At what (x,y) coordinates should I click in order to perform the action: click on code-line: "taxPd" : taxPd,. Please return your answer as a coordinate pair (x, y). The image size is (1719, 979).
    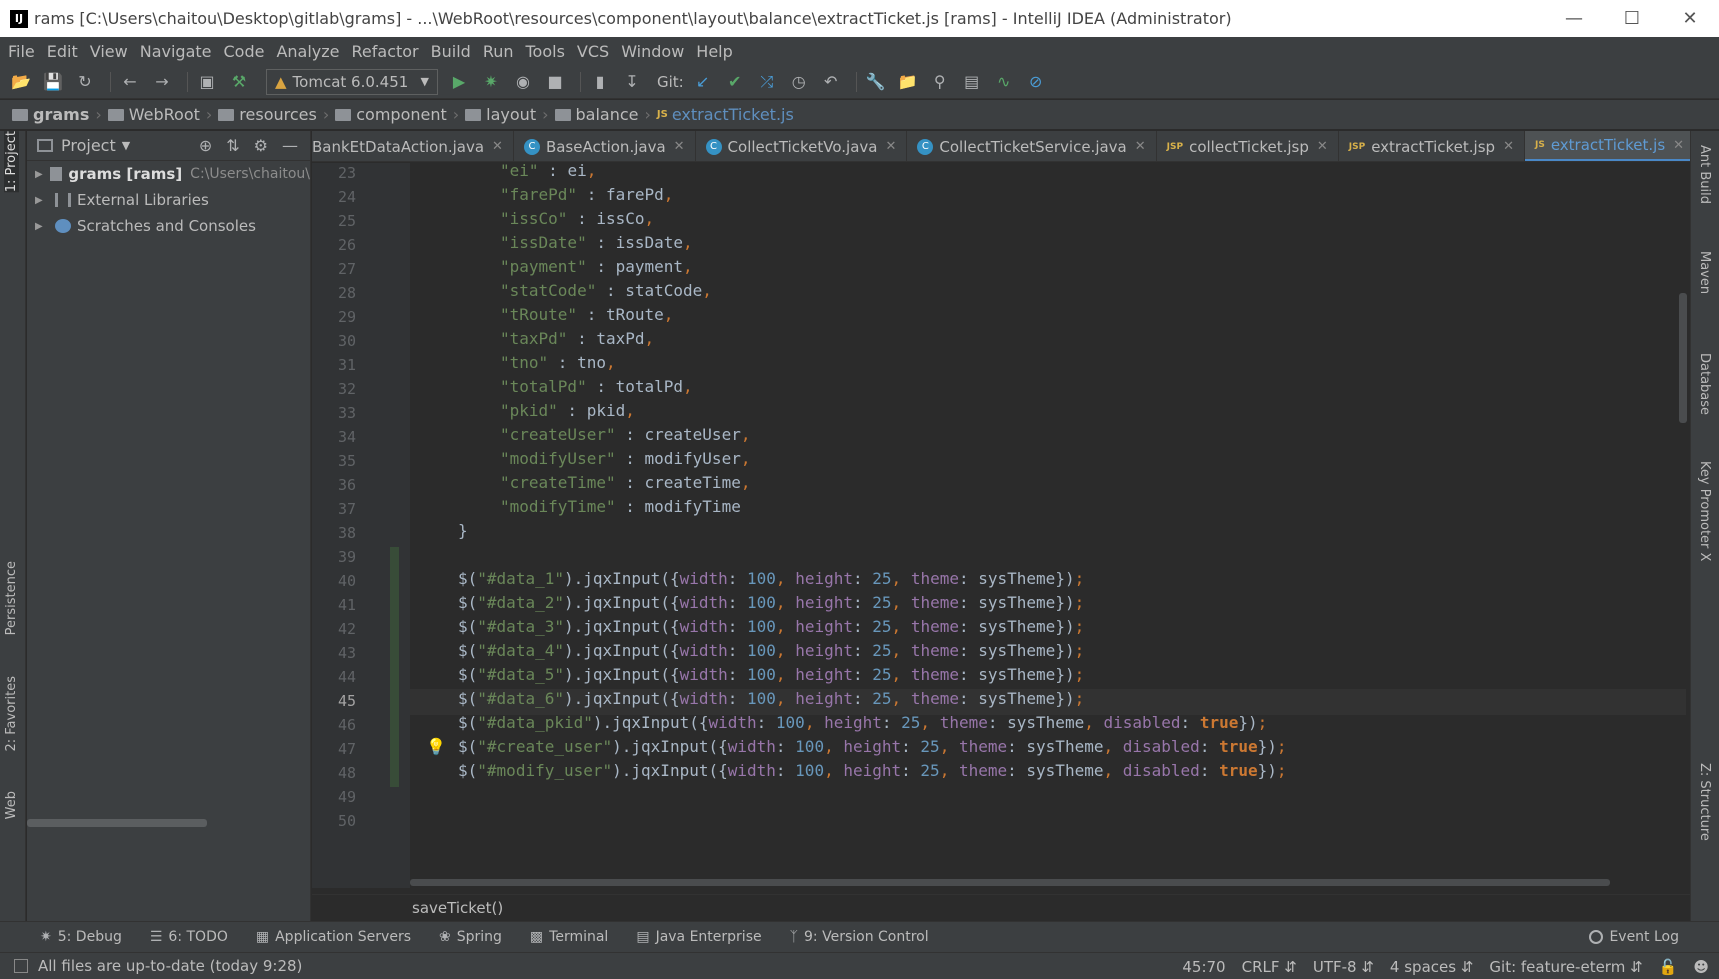
    Looking at the image, I should click on (577, 342).